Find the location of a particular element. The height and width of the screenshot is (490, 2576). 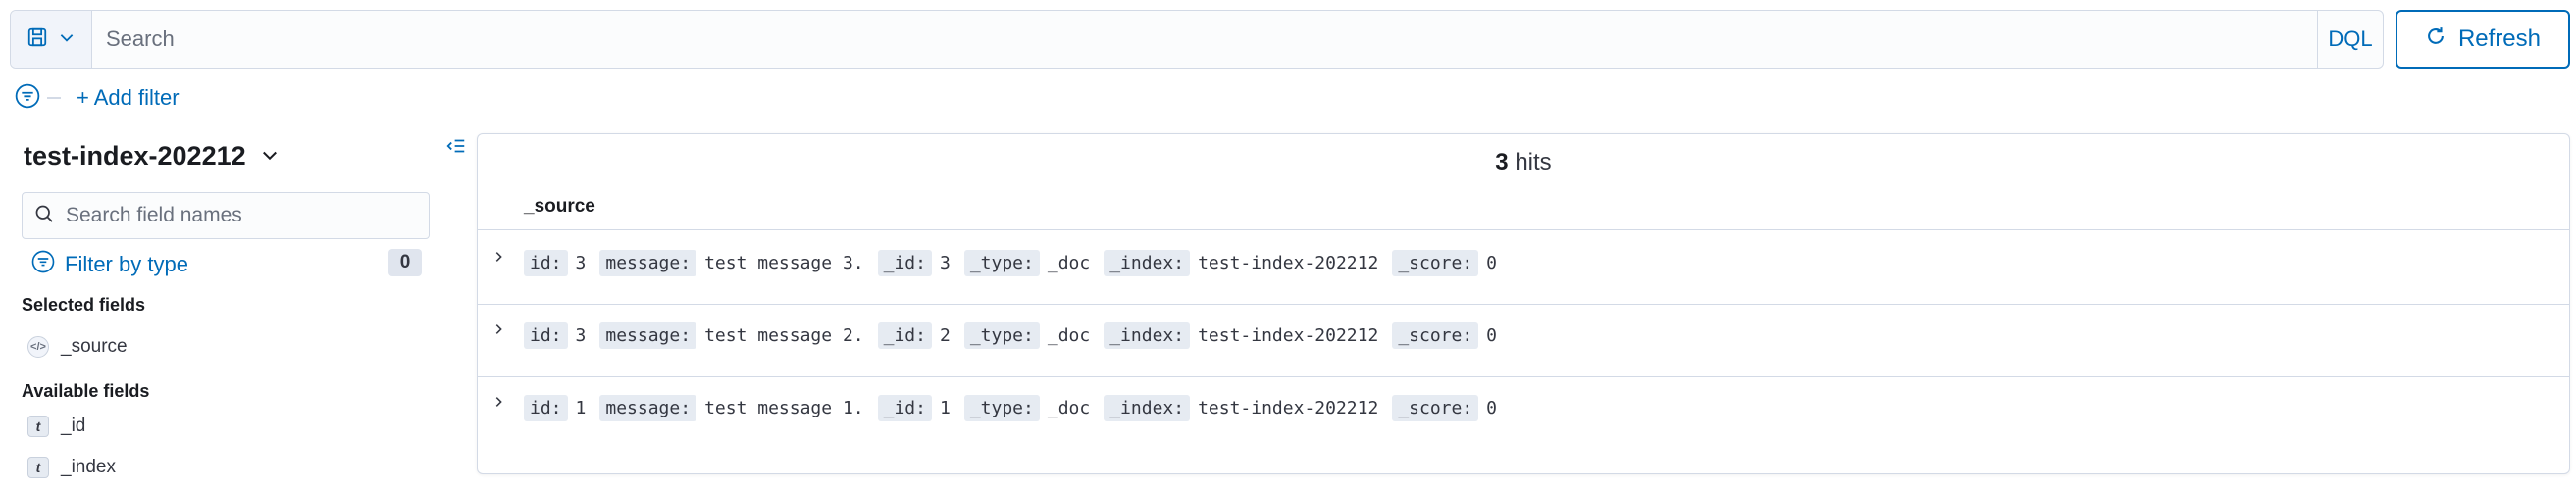

filter-menu-button is located at coordinates (27, 98).